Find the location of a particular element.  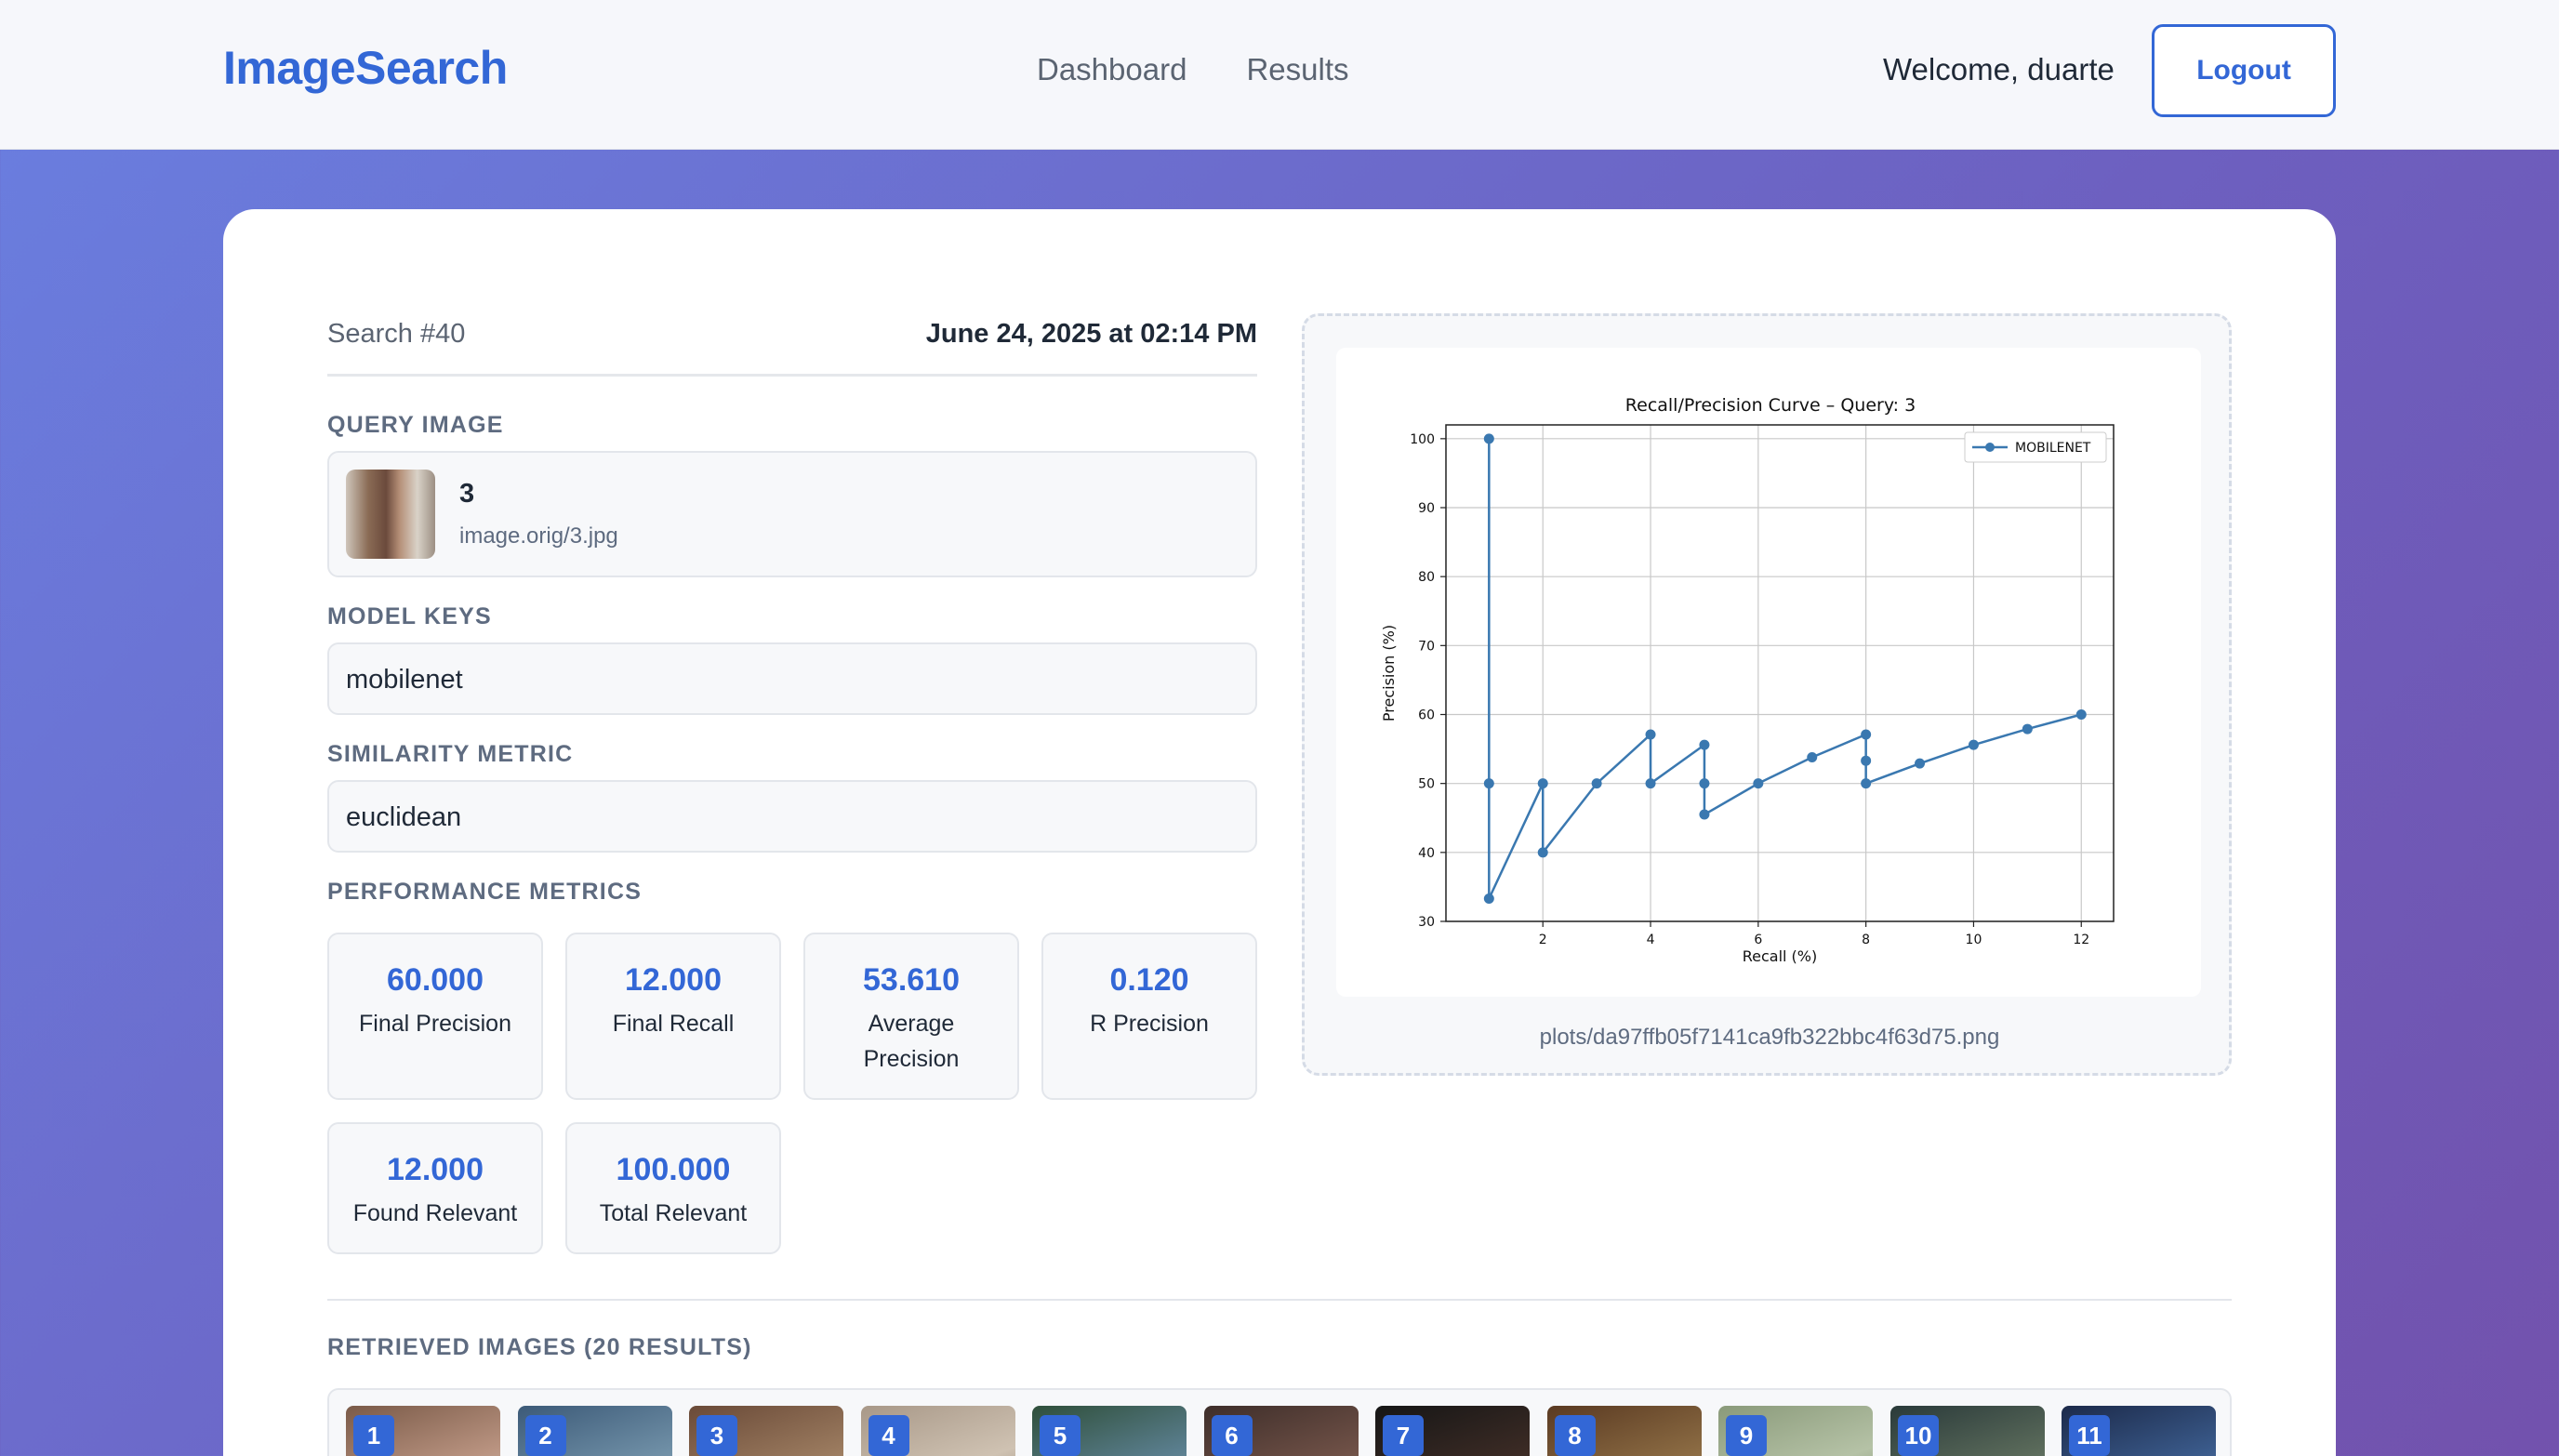

retrieved-image-tile: 7 is located at coordinates (1452, 1431).